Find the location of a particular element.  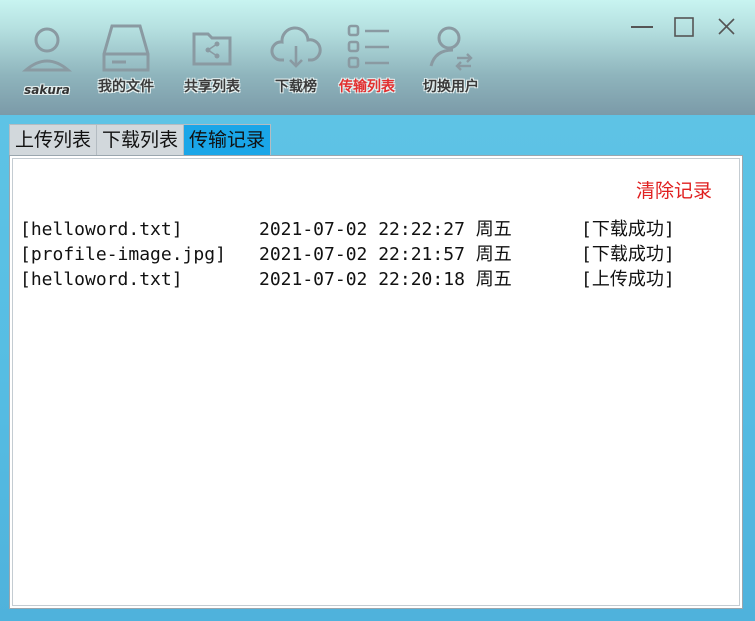

maximize-button is located at coordinates (685, 27).